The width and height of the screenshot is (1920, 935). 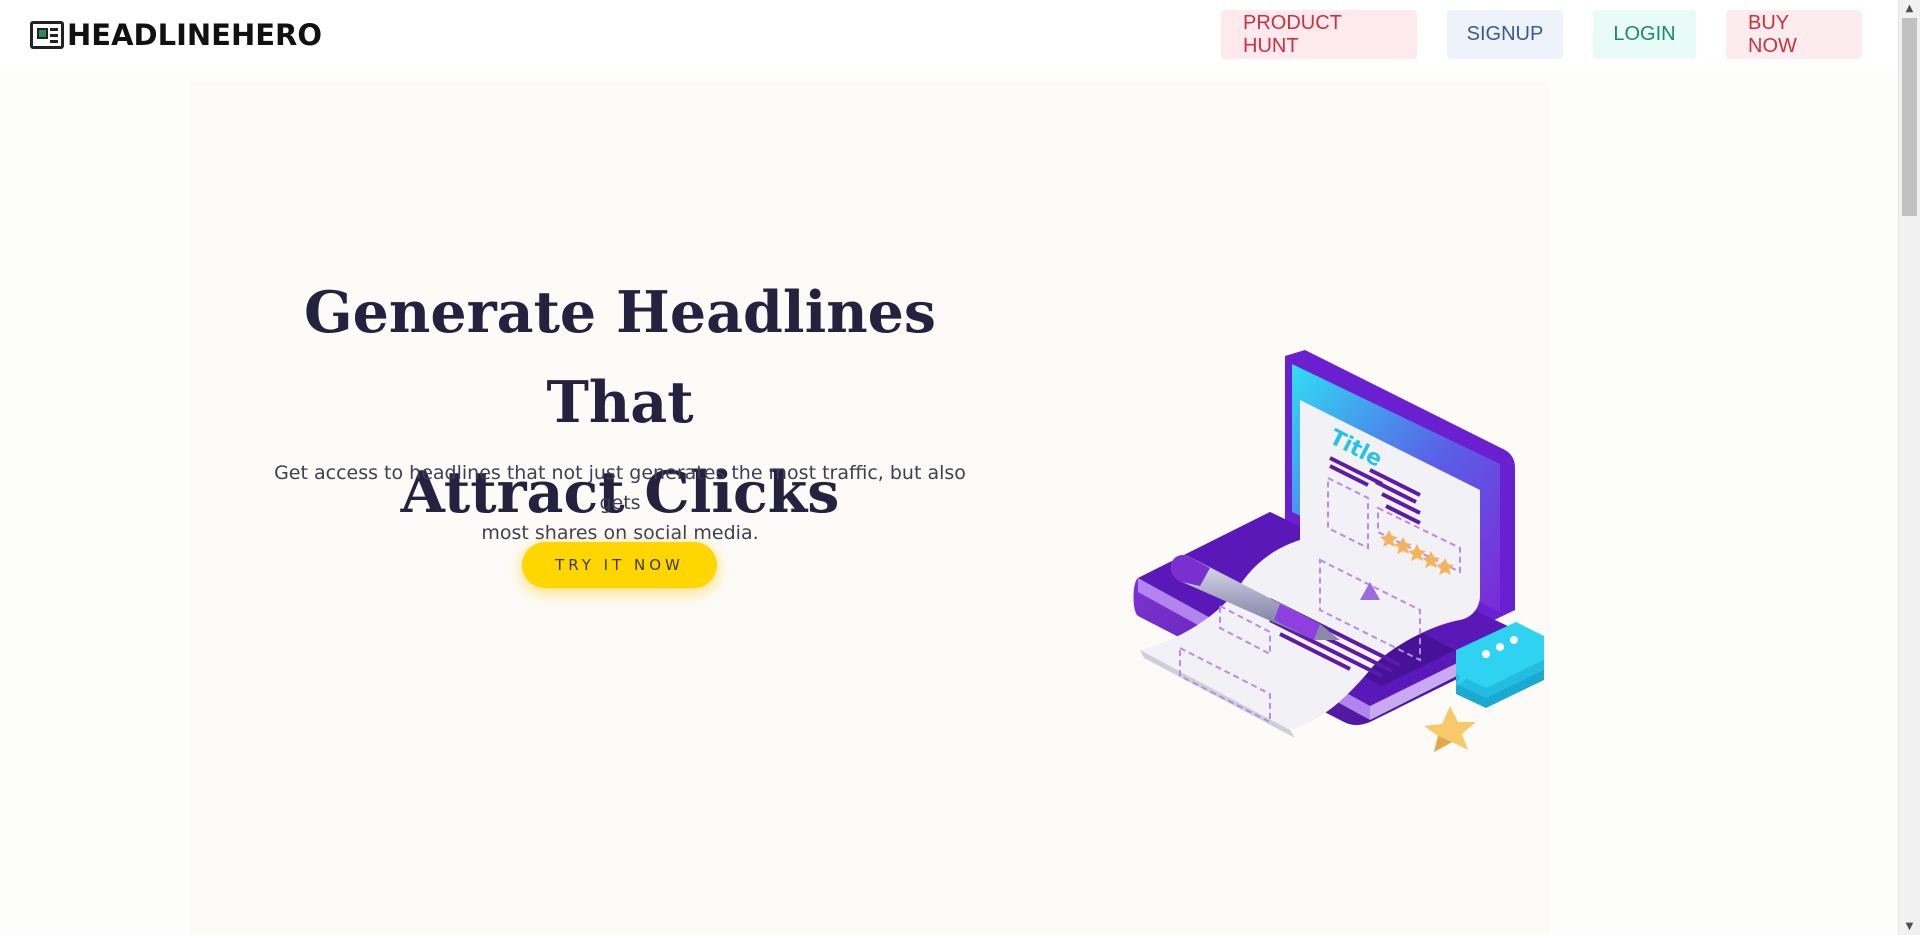 I want to click on buy-now-button: BUY NOW, so click(x=1794, y=34).